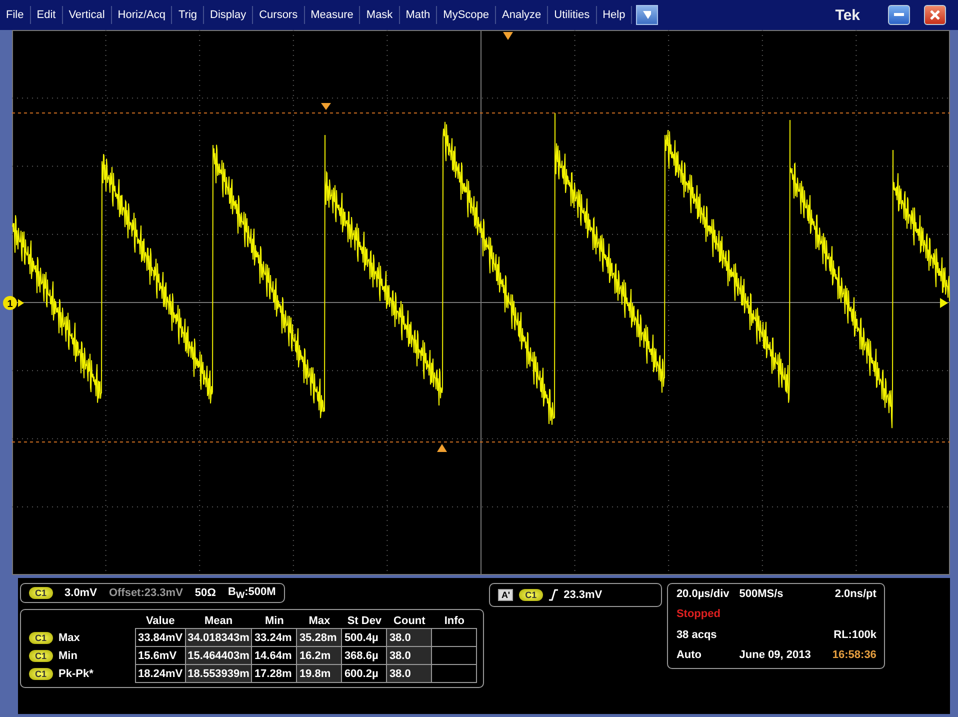 Image resolution: width=958 pixels, height=717 pixels. I want to click on table-cell: 16.2m, so click(319, 655).